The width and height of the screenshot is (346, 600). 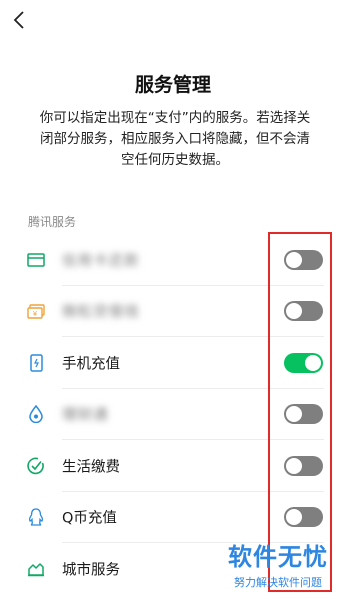 What do you see at coordinates (278, 582) in the screenshot?
I see `watermark-subtitle: 努力解决软件问题` at bounding box center [278, 582].